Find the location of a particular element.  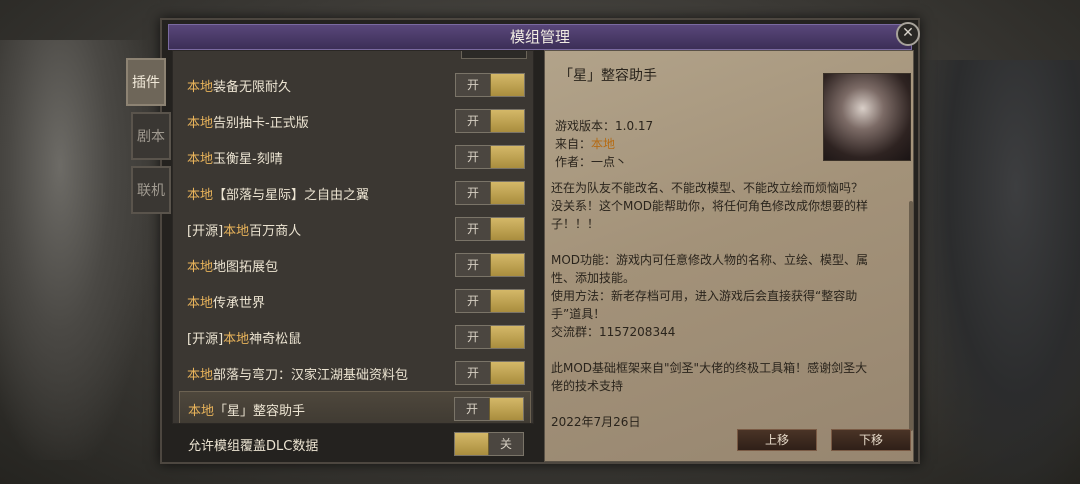

list-item-selected: 本地「星」整容助手 开 is located at coordinates (355, 407).